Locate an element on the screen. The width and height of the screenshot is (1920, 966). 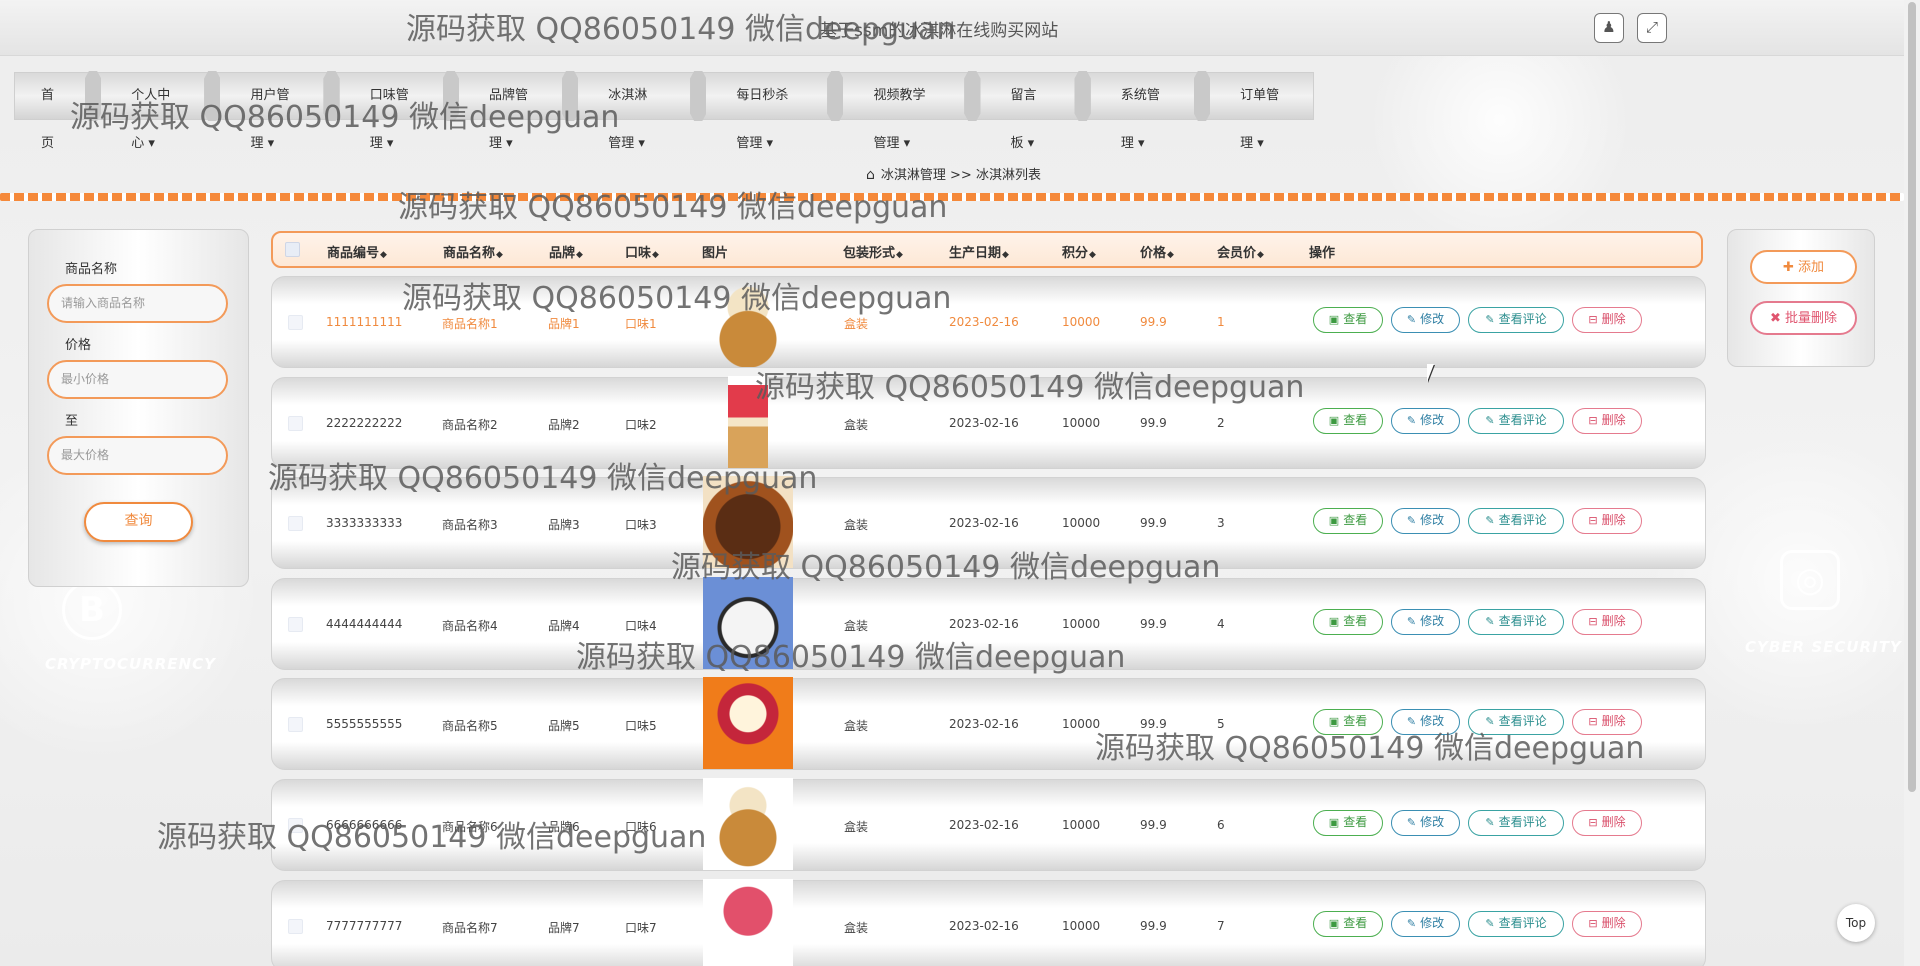
scrollbar is located at coordinates (1912, 483).